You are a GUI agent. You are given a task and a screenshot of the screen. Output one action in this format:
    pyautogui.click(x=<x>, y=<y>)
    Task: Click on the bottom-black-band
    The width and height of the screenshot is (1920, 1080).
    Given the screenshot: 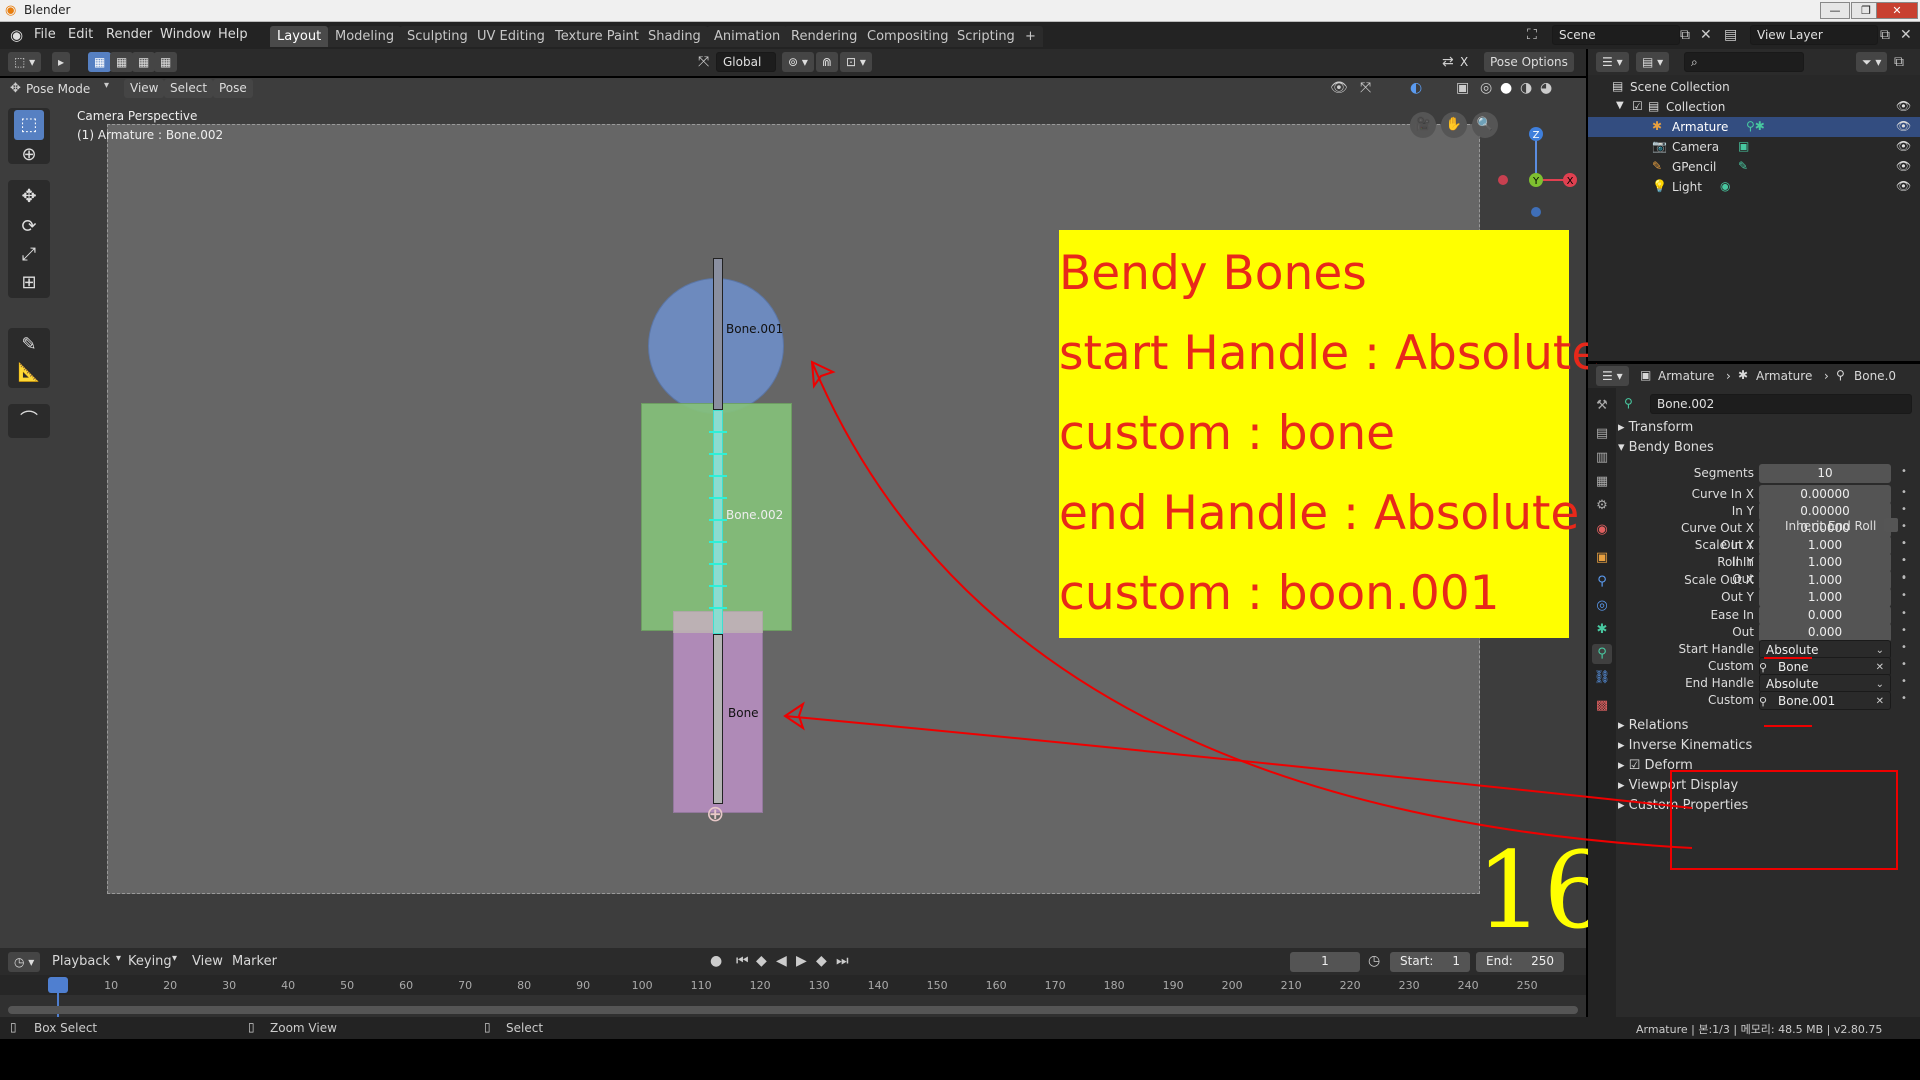 What is the action you would take?
    pyautogui.click(x=960, y=1059)
    